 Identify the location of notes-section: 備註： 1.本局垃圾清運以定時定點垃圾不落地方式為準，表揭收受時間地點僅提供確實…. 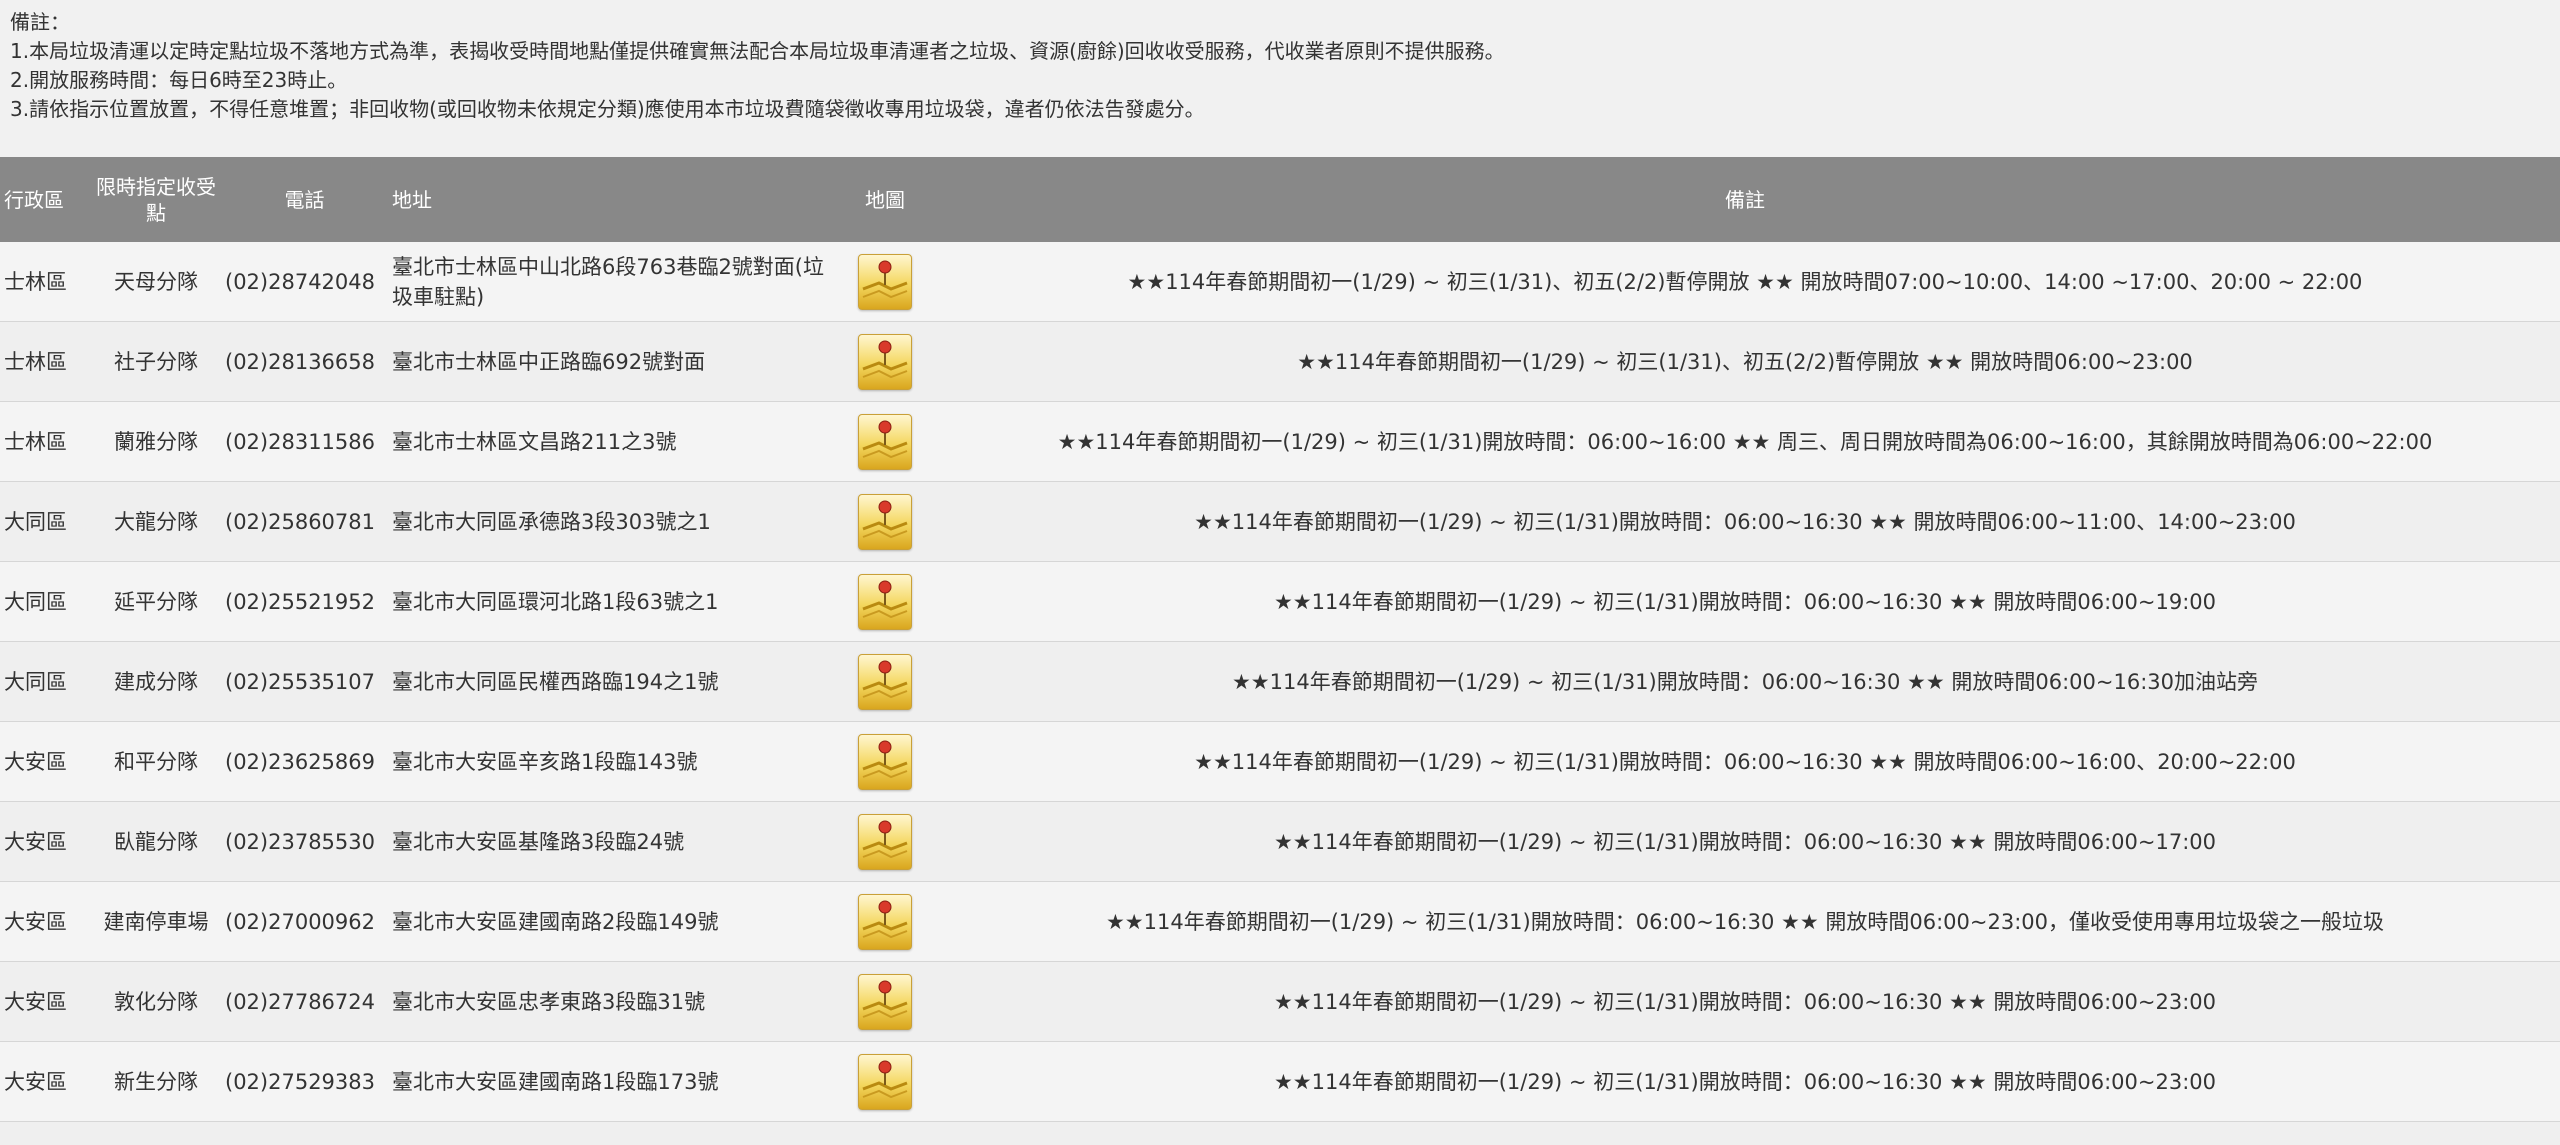
(1280, 75).